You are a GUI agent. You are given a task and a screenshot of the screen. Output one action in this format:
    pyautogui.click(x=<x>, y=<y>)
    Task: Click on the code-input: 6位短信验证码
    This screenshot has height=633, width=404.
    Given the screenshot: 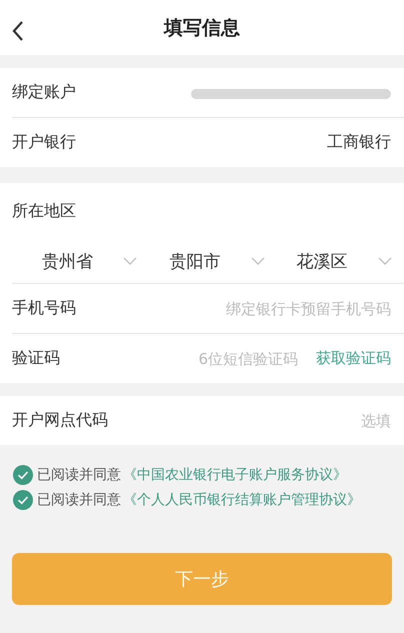 What is the action you would take?
    pyautogui.click(x=233, y=359)
    